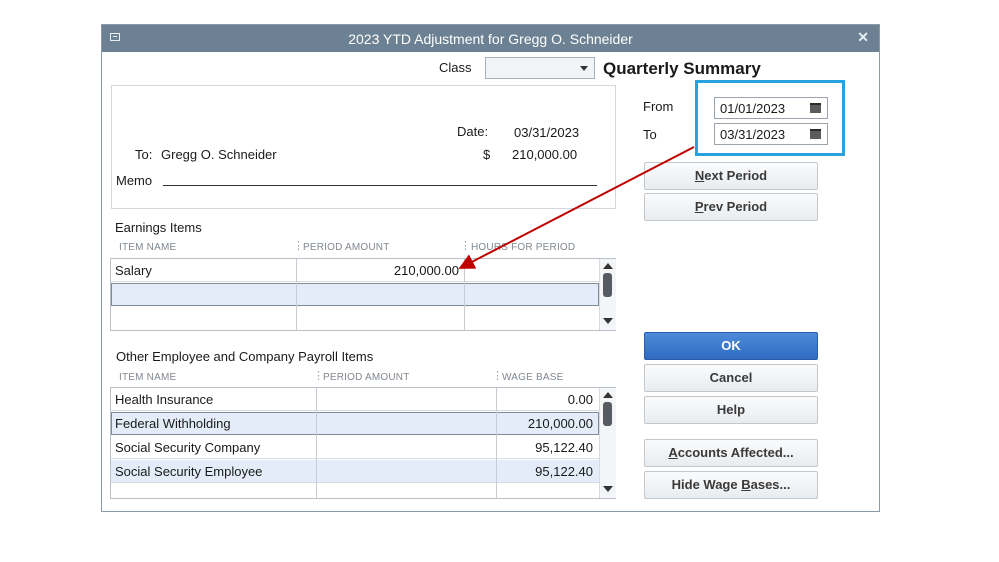 Image resolution: width=999 pixels, height=562 pixels. Describe the element at coordinates (164, 399) in the screenshot. I see `payroll-item-name: Health Insurance` at that location.